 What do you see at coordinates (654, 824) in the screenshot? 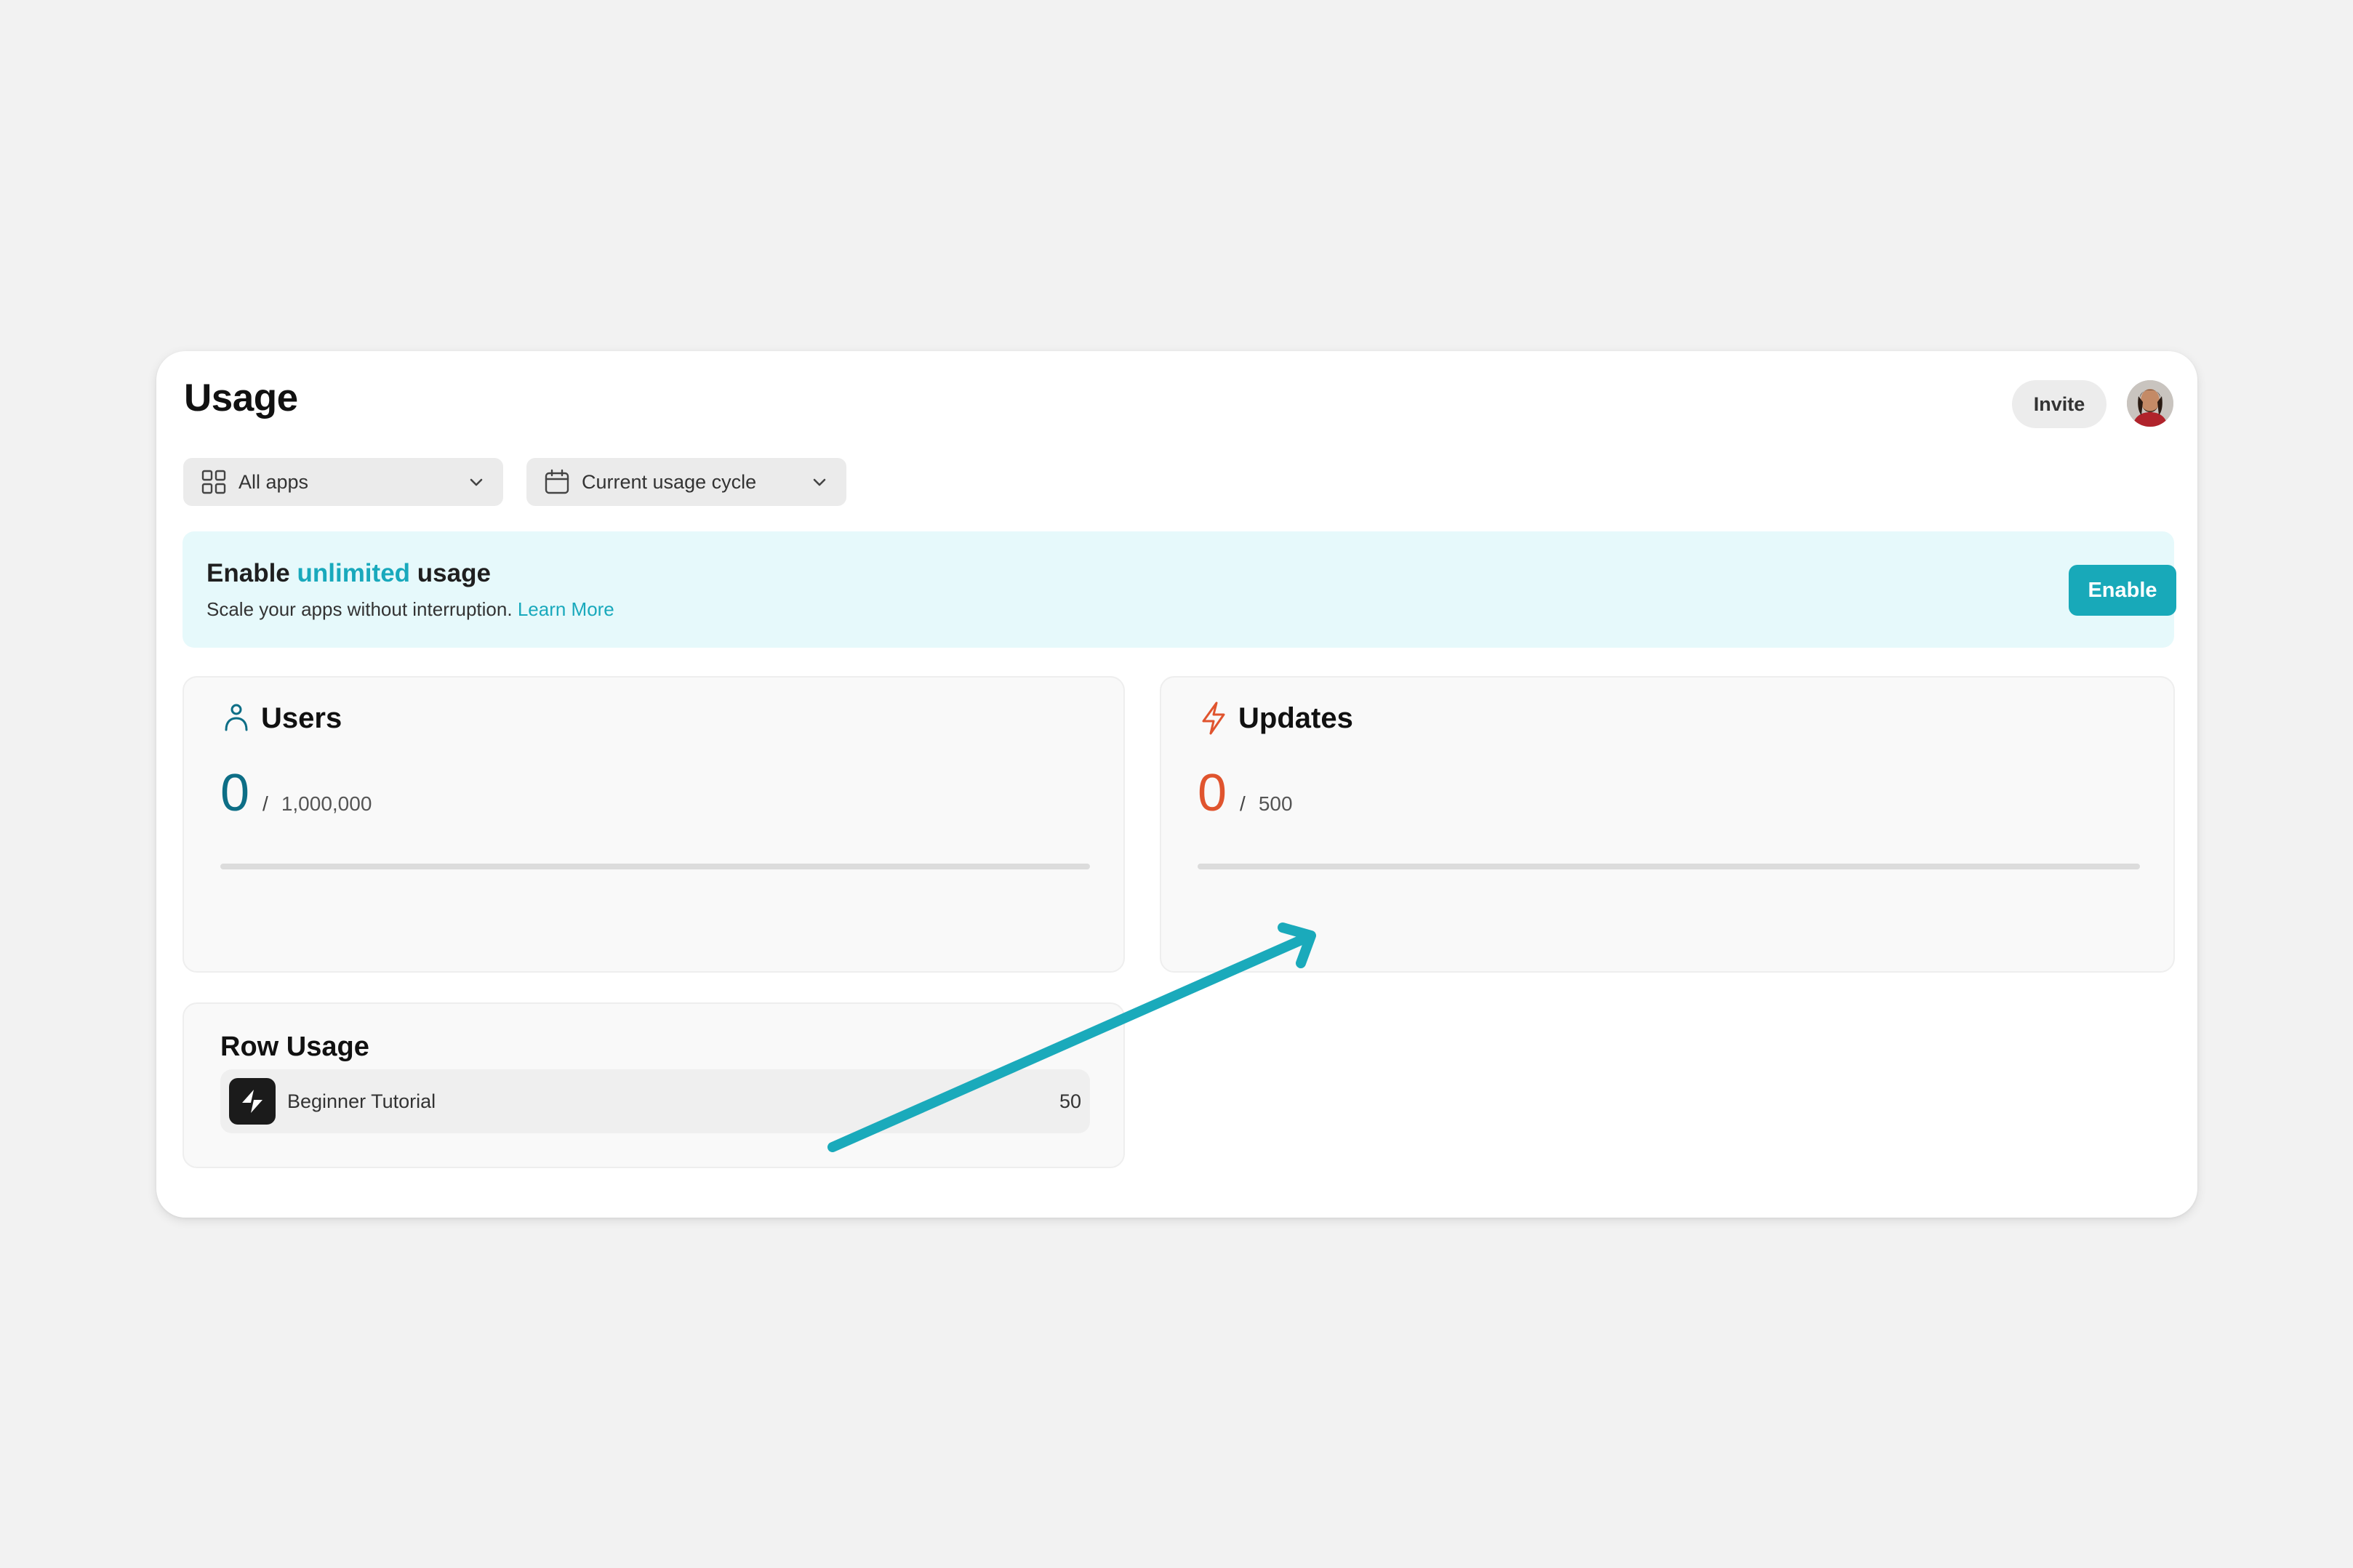
I see `users-panel: Users 0 / 1,000,000` at bounding box center [654, 824].